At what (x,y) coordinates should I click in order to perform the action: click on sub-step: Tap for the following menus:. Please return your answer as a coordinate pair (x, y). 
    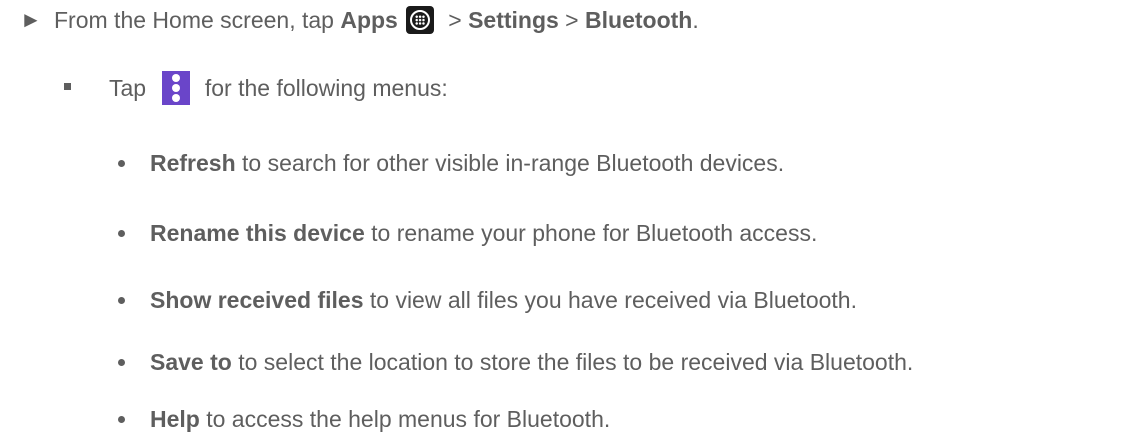
    Looking at the image, I should click on (256, 88).